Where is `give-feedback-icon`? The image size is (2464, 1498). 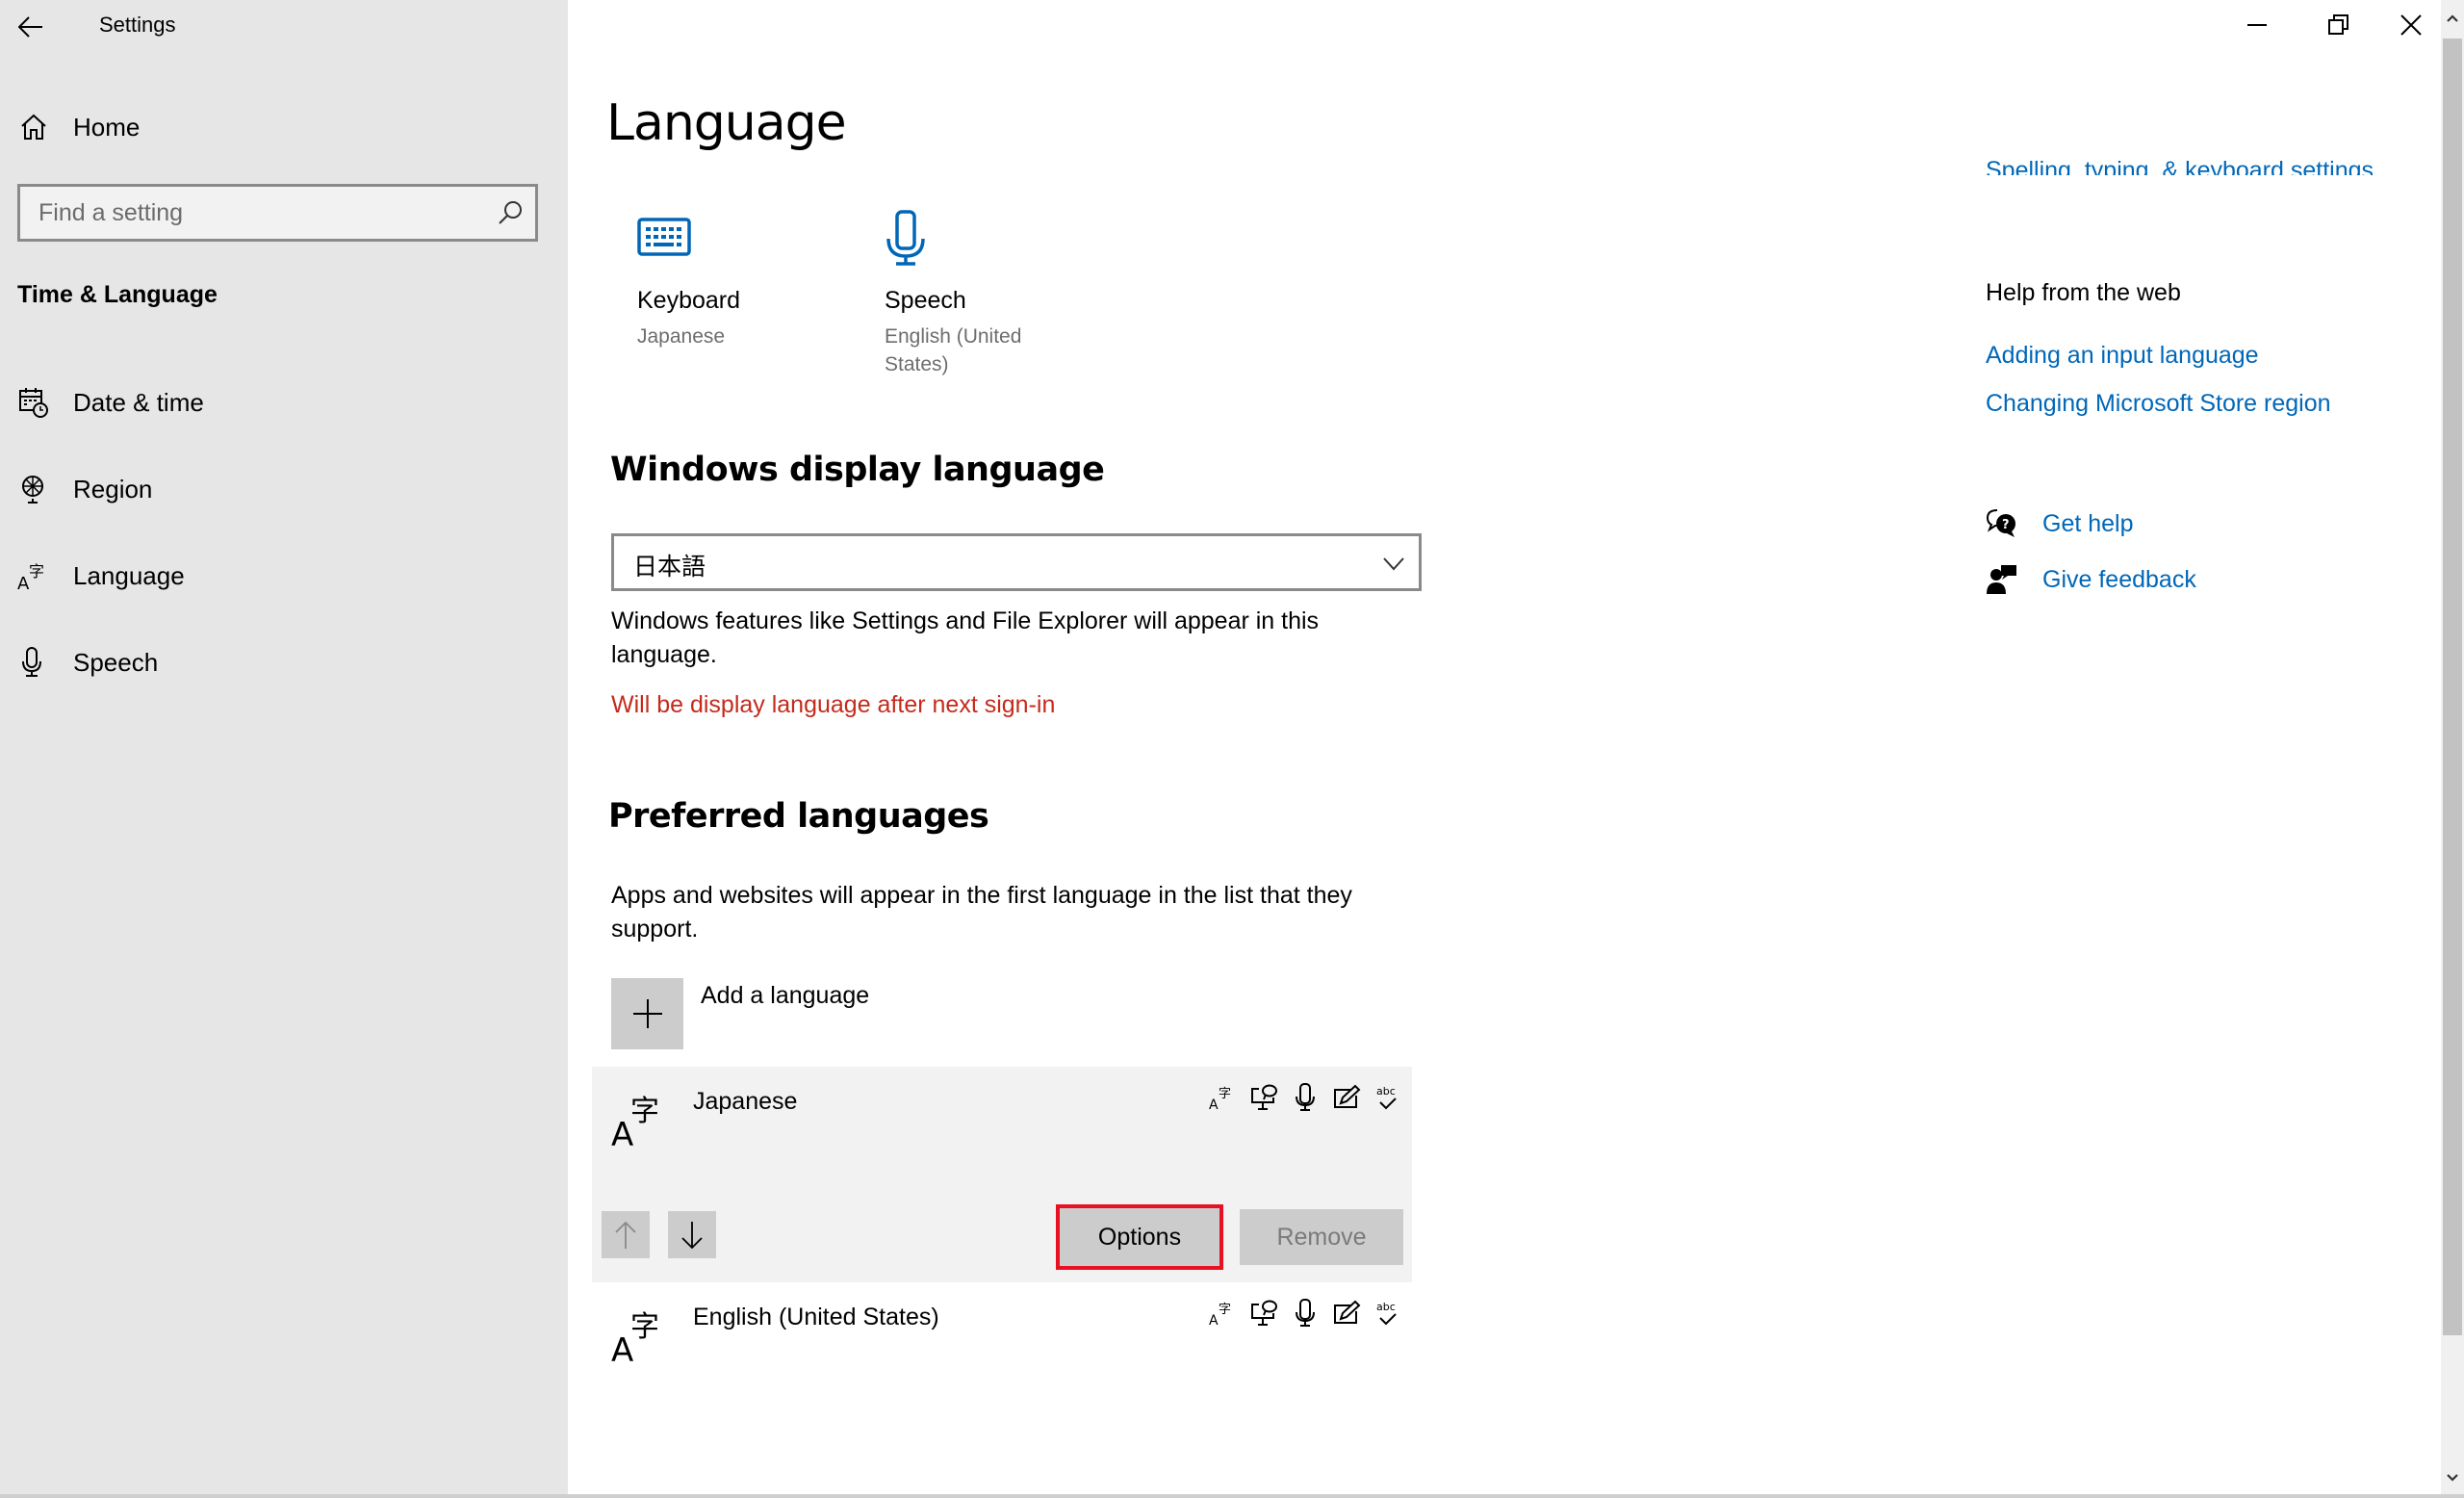
give-feedback-icon is located at coordinates (2002, 579).